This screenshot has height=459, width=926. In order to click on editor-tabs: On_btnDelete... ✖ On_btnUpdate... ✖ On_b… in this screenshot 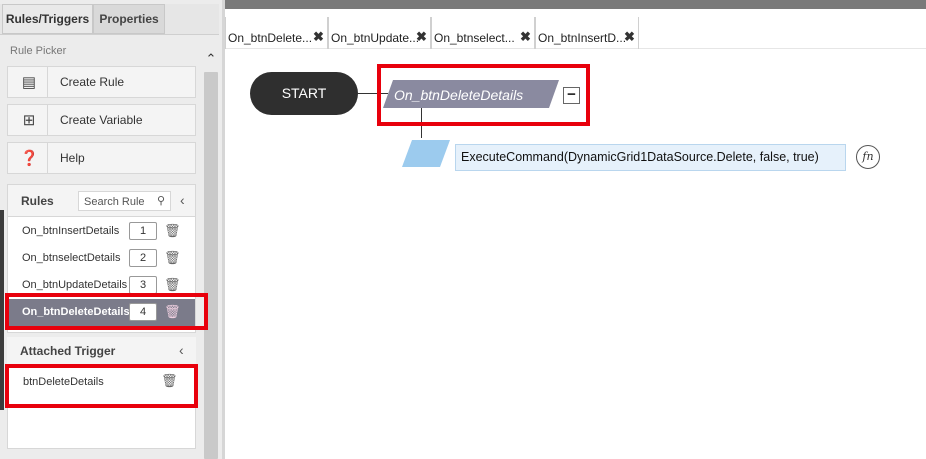, I will do `click(575, 29)`.